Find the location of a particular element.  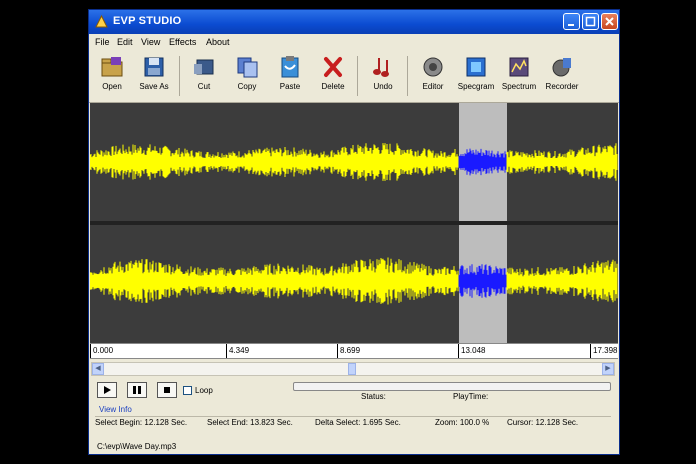

stop-icon is located at coordinates (167, 390).